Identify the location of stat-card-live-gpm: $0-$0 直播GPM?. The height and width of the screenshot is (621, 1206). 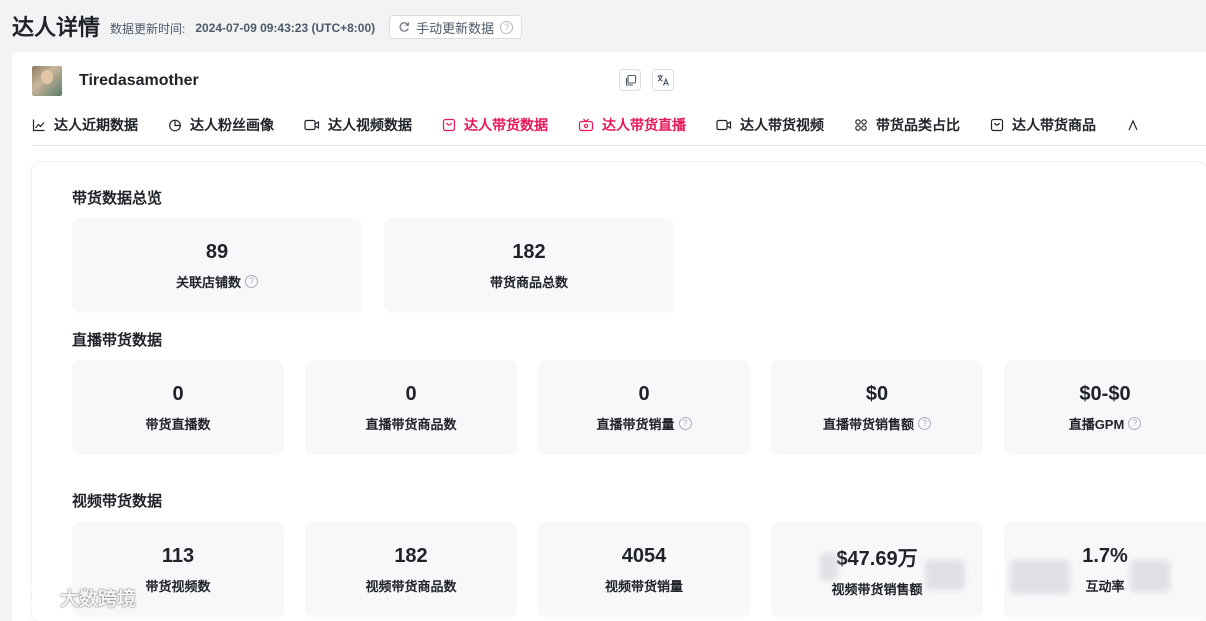
(1105, 407).